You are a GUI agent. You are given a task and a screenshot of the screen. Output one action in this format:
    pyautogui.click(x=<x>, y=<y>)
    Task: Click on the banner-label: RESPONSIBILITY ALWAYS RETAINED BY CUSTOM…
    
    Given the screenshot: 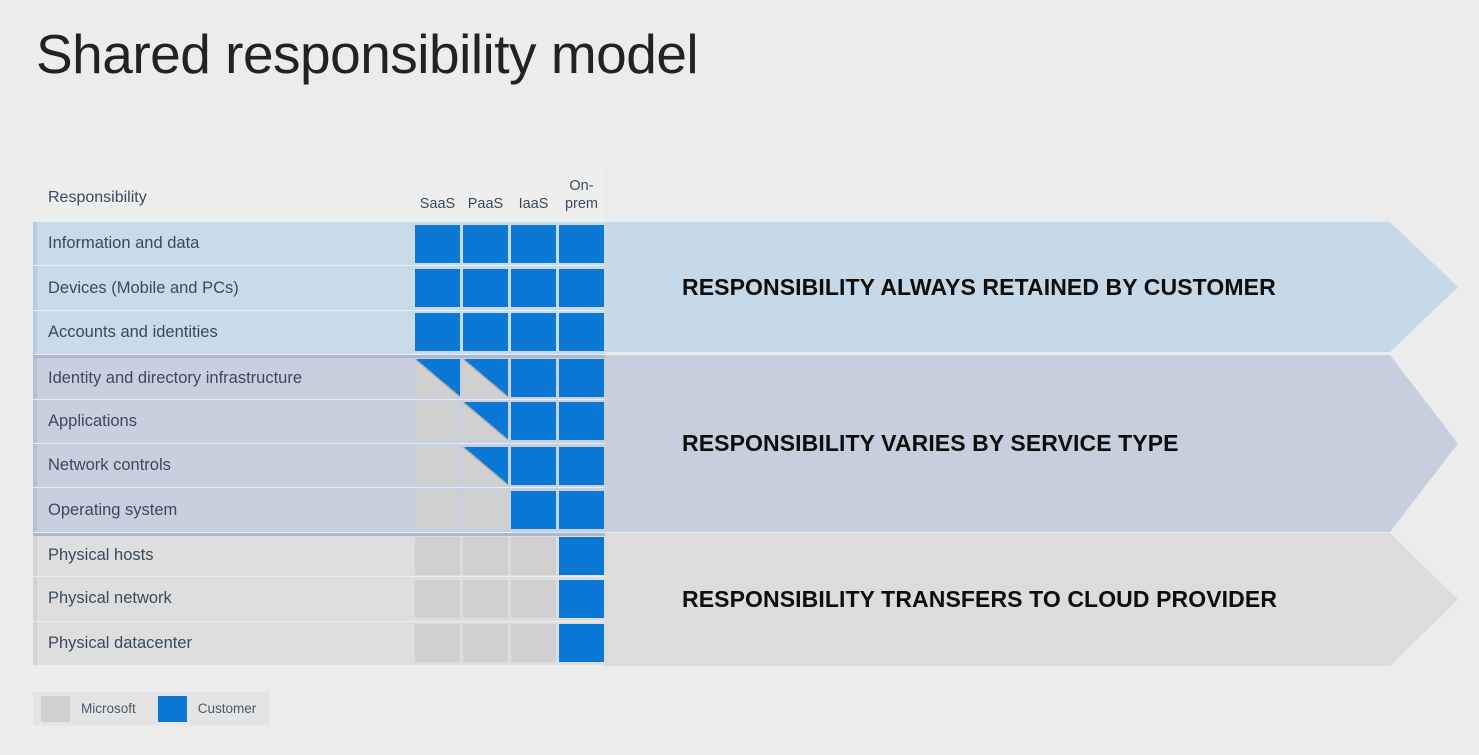 What is the action you would take?
    pyautogui.click(x=979, y=286)
    